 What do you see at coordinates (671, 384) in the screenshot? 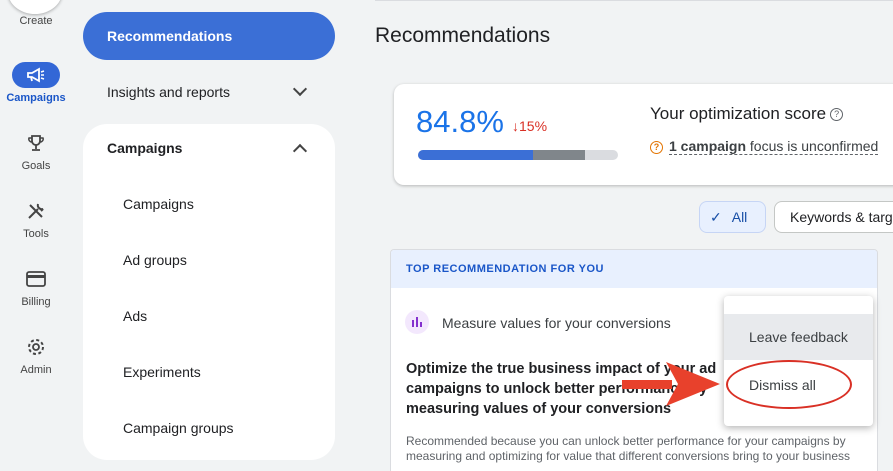
I see `annotation-arrow-icon` at bounding box center [671, 384].